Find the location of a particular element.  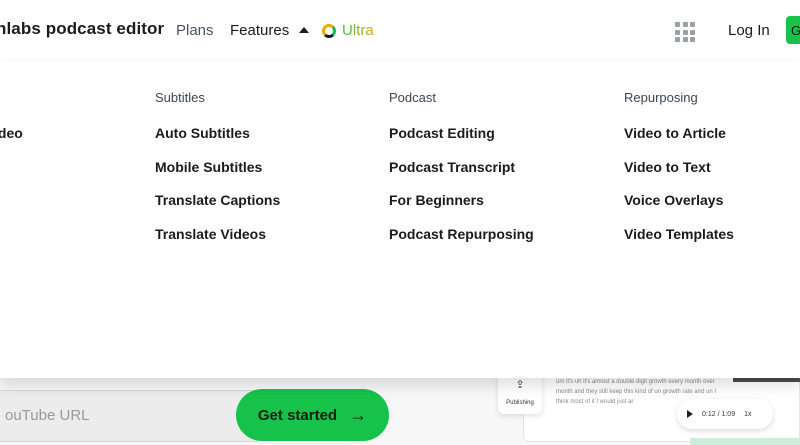

apps-grid-icon is located at coordinates (685, 32).